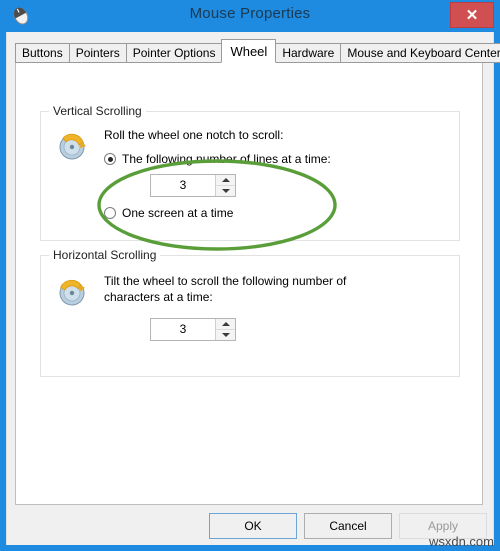 Image resolution: width=500 pixels, height=551 pixels. I want to click on tab-pointer-options: Pointer Options, so click(174, 53).